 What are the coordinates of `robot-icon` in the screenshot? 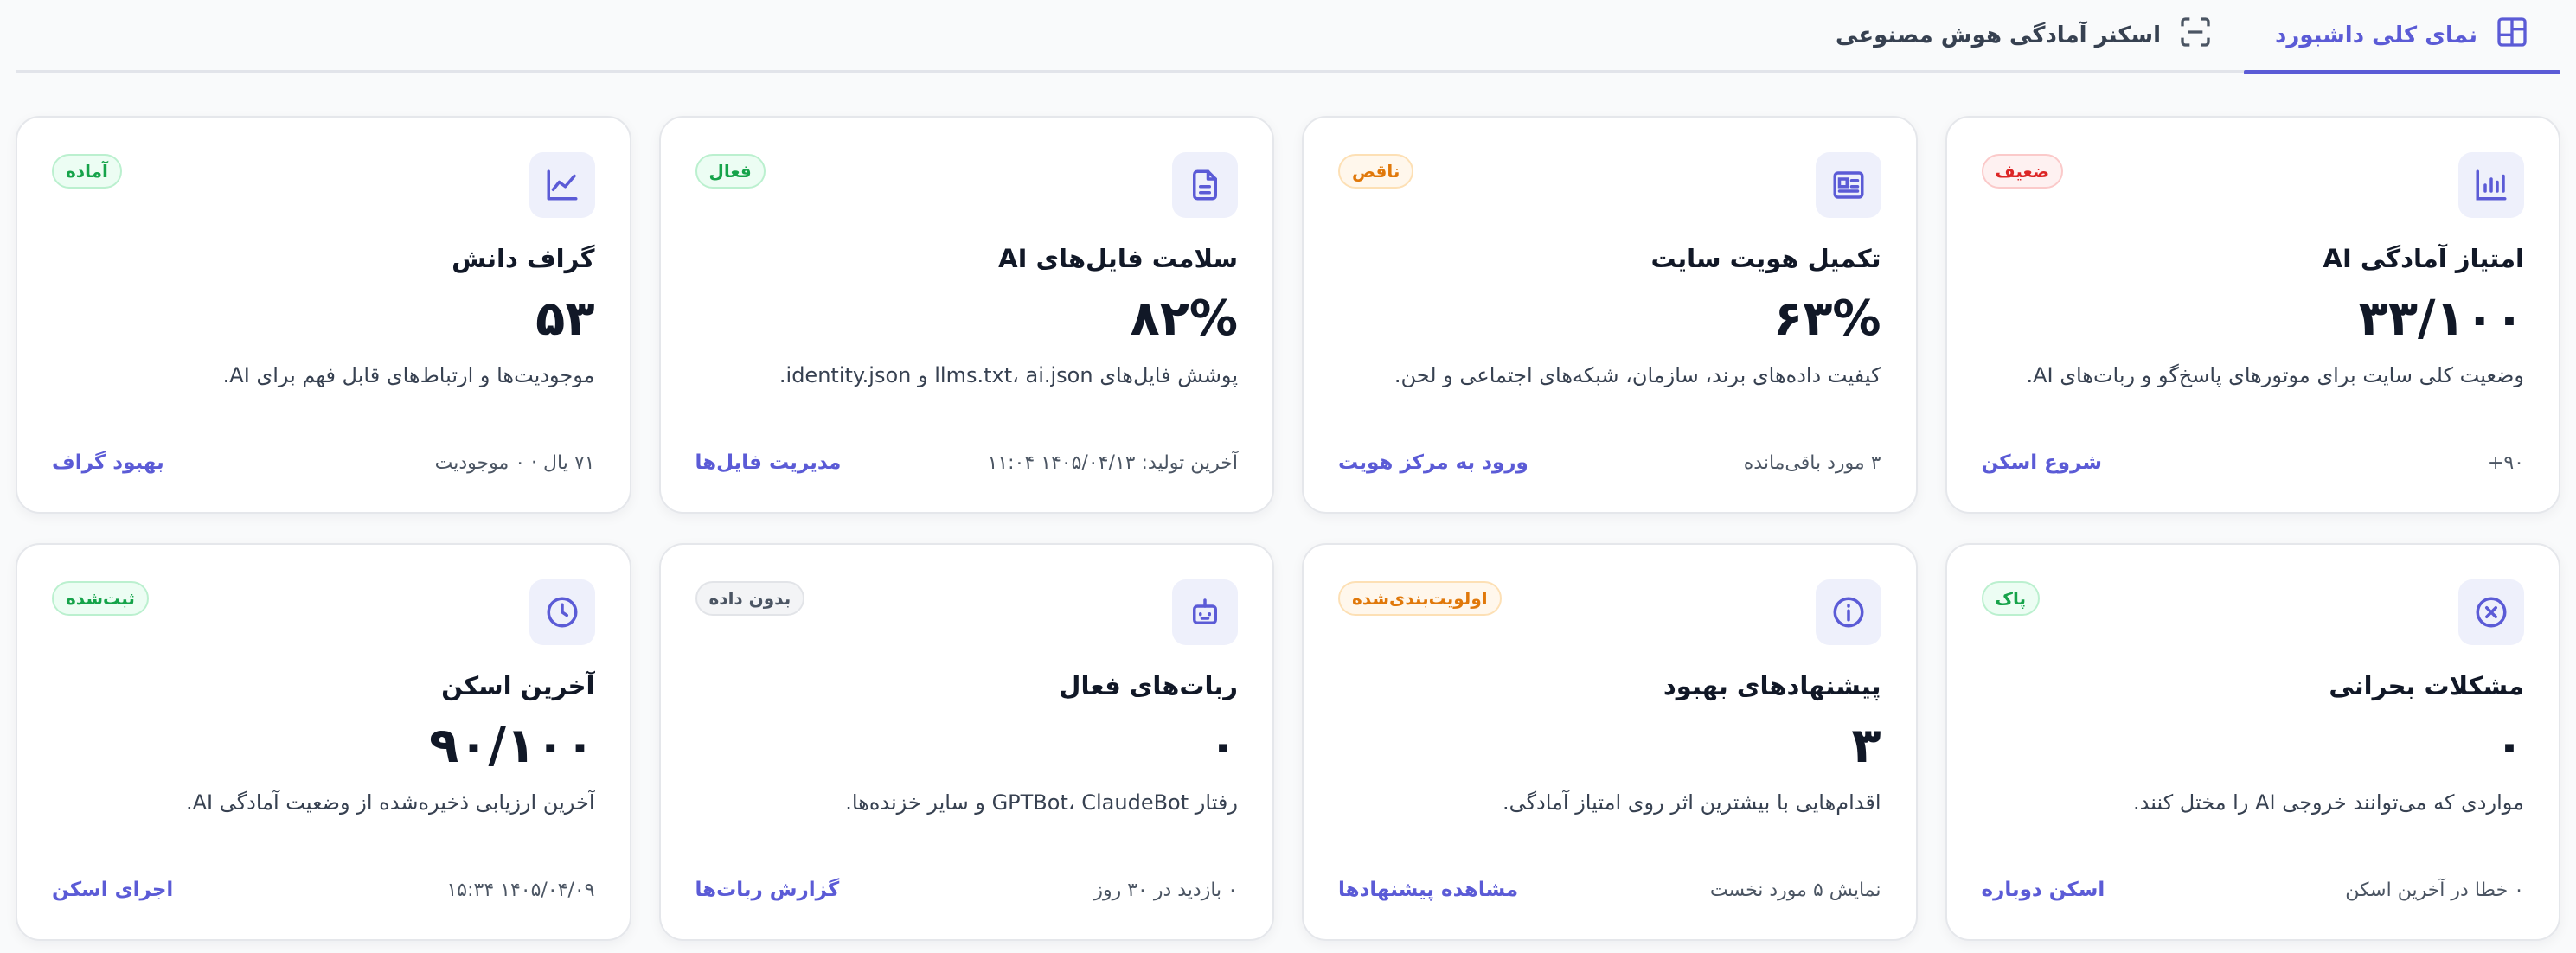 It's located at (1205, 612).